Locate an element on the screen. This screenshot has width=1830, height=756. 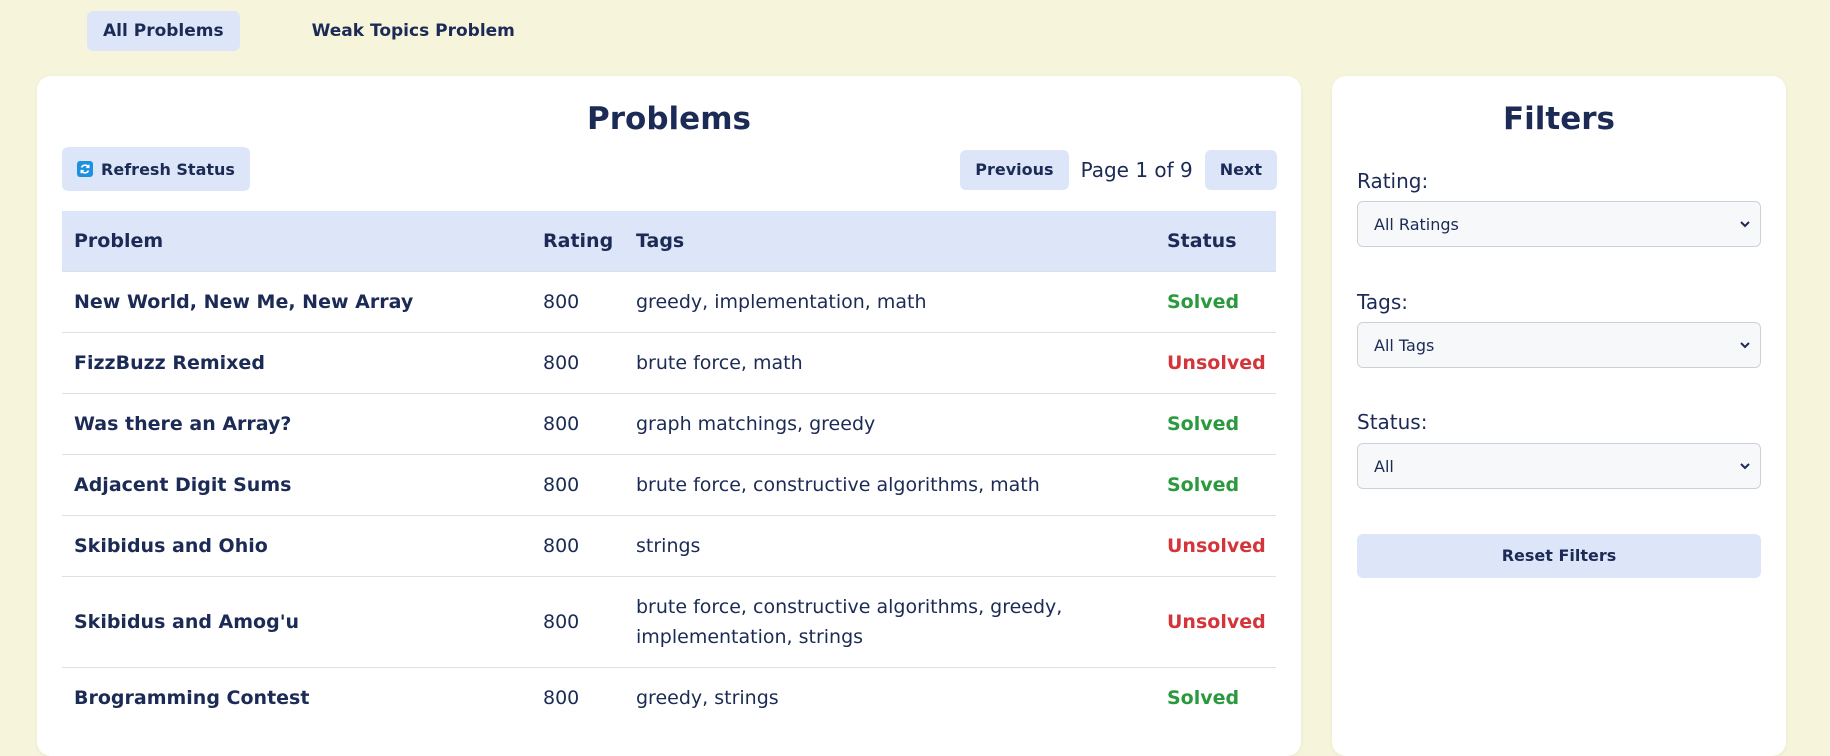
problem-name-link: FizzBuzz Remixed is located at coordinates (296, 363).